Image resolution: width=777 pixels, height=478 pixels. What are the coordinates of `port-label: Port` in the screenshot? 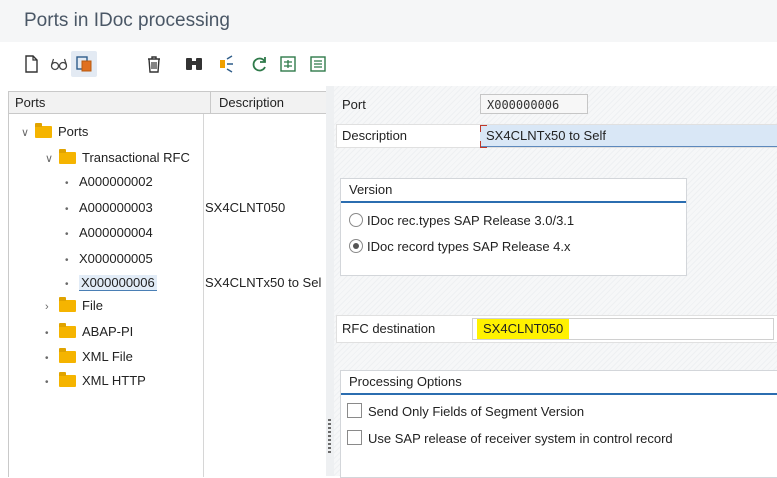 It's located at (354, 104).